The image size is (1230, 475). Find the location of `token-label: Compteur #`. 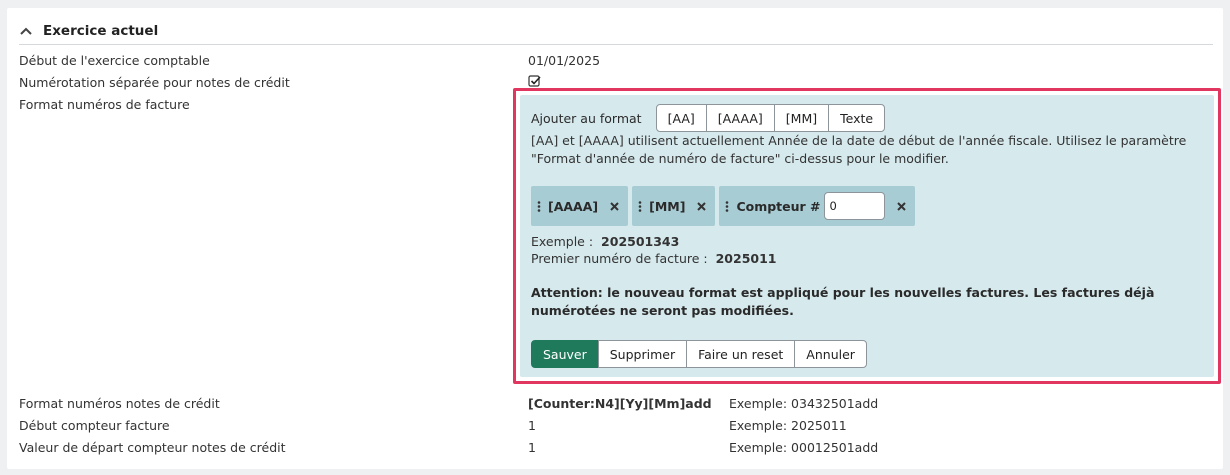

token-label: Compteur # is located at coordinates (778, 206).